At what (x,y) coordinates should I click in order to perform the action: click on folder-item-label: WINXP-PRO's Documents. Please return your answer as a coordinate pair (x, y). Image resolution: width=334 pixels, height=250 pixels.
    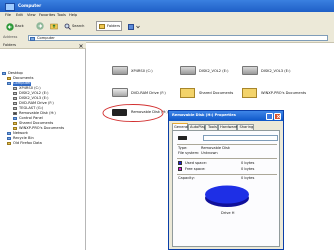
    Looking at the image, I should click on (284, 93).